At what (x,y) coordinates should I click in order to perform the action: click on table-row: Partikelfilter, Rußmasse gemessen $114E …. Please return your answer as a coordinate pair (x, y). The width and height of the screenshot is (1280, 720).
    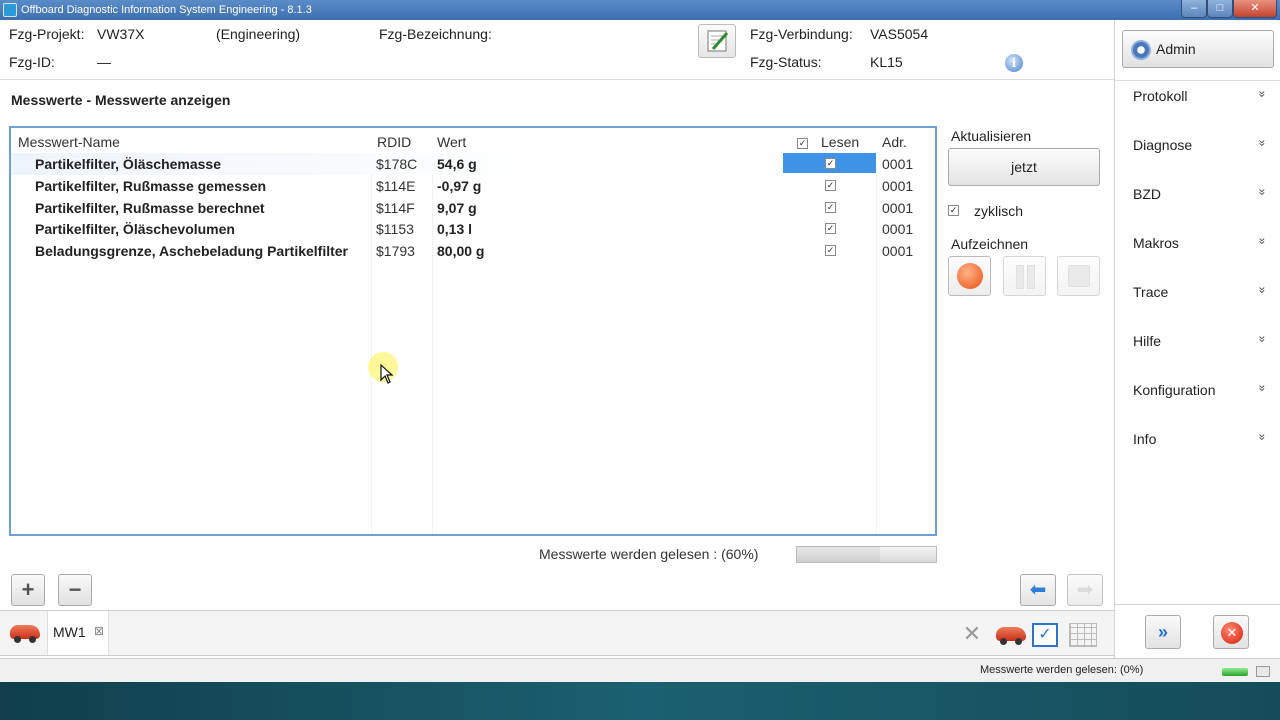
    Looking at the image, I should click on (473, 186).